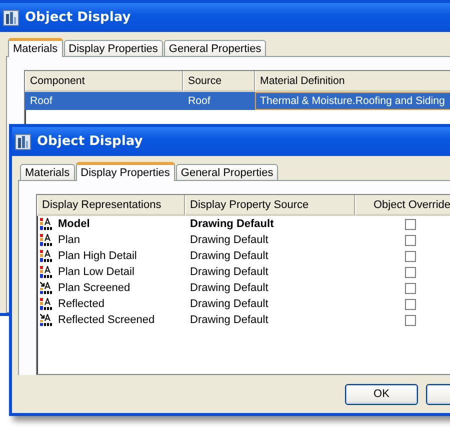 The image size is (450, 440). Describe the element at coordinates (111, 205) in the screenshot. I see `column-header: Display Representations` at that location.